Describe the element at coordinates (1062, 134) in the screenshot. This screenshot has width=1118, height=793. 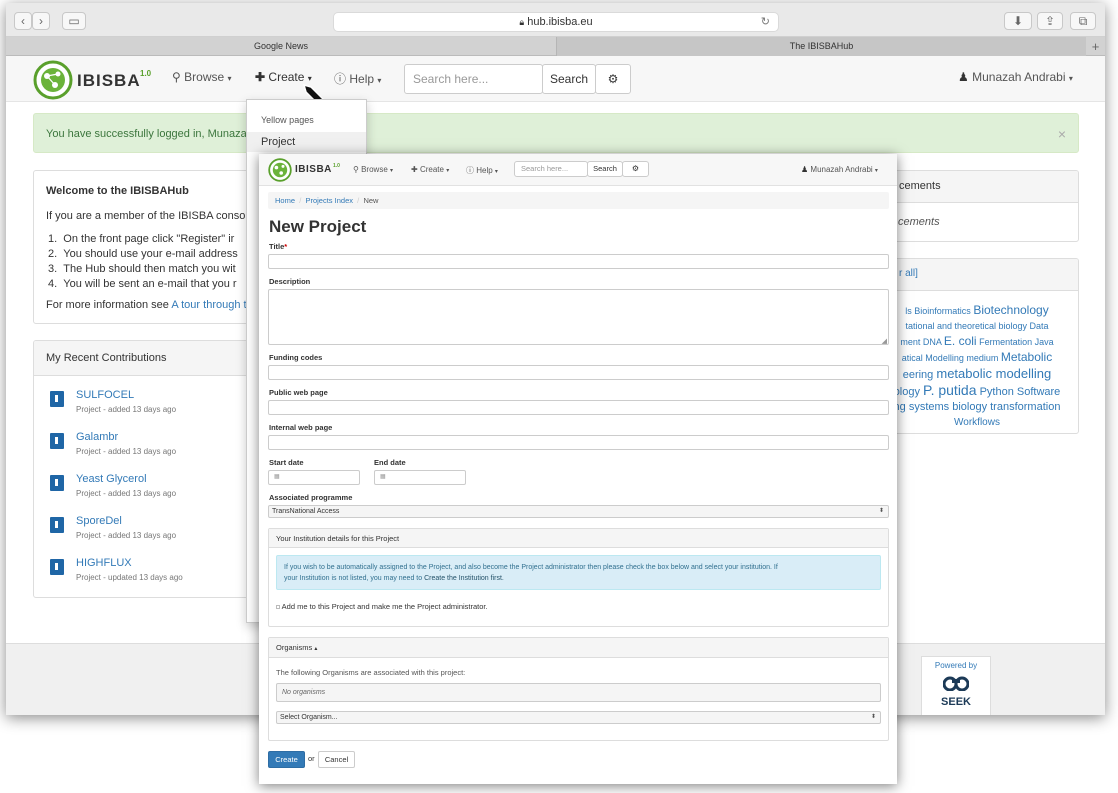
I see `close-icon: ×` at that location.